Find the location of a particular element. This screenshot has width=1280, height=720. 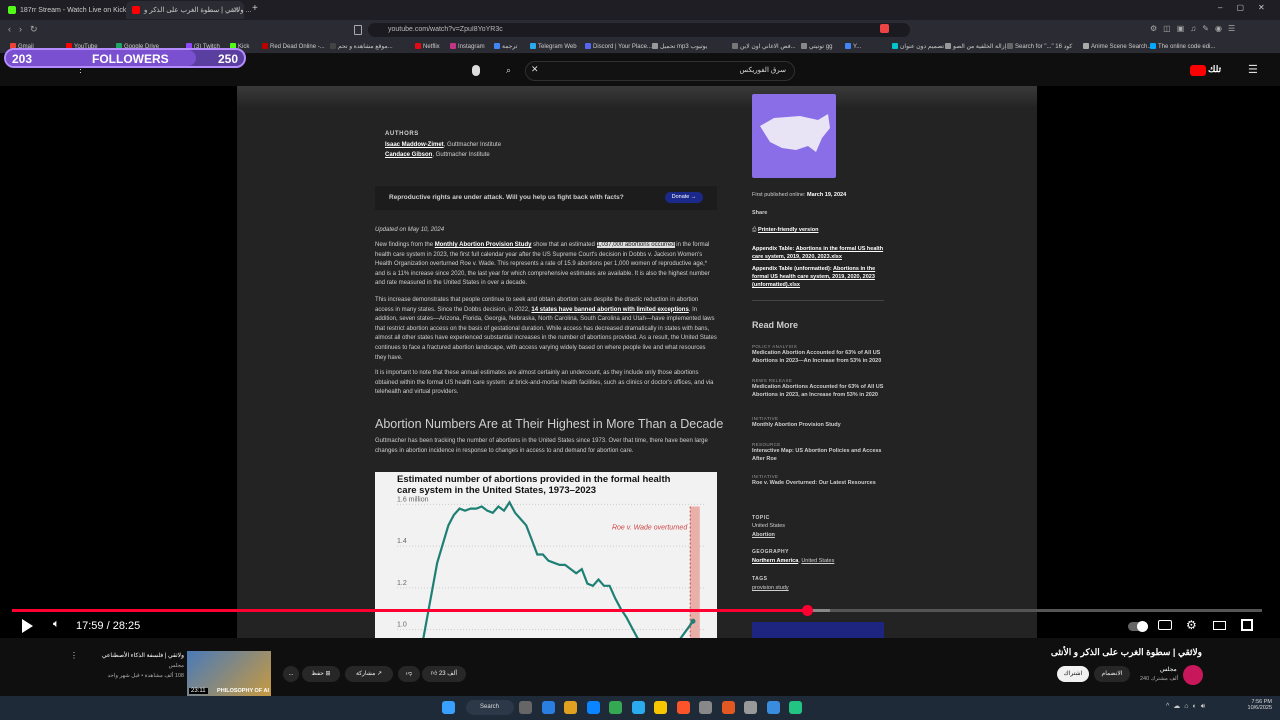

window-controls: –▢✕ is located at coordinates (1248, 7).